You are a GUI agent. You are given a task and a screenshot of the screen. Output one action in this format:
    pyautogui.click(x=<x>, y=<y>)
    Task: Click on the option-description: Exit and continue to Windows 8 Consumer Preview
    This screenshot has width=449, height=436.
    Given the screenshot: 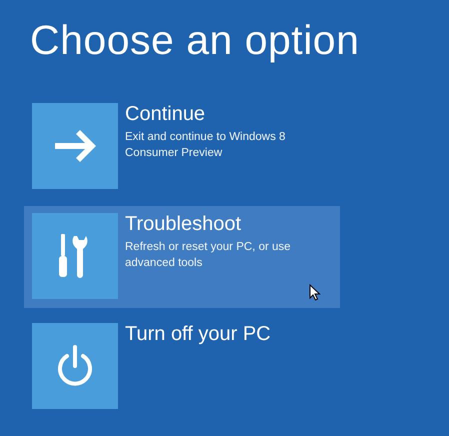 What is the action you would take?
    pyautogui.click(x=205, y=145)
    